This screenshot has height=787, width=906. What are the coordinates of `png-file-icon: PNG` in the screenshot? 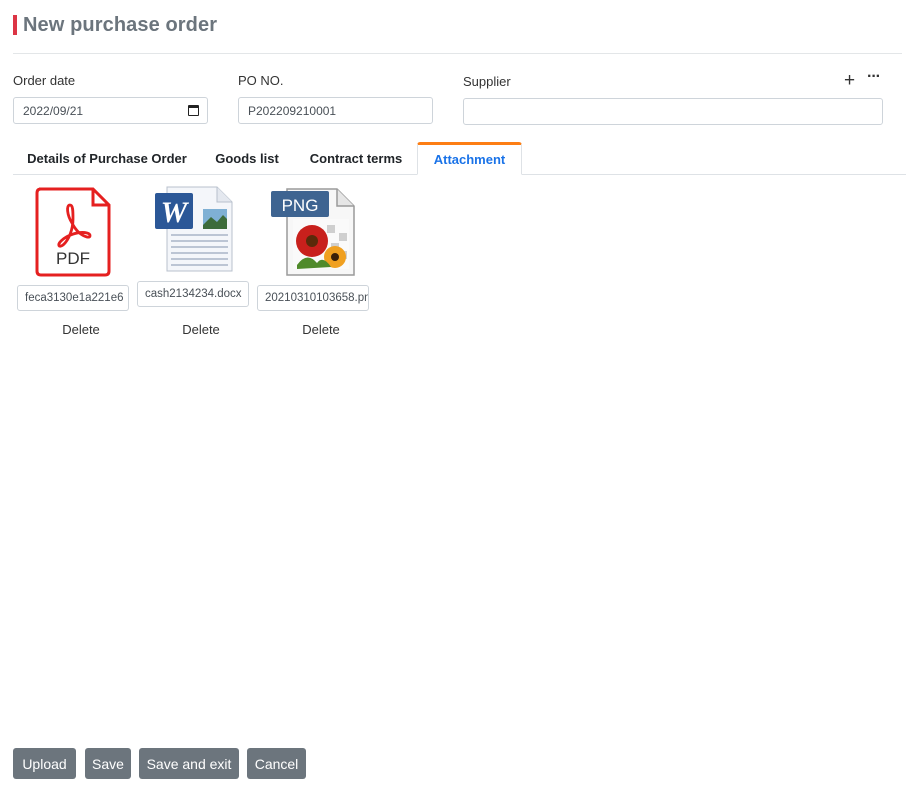 It's located at (313, 231).